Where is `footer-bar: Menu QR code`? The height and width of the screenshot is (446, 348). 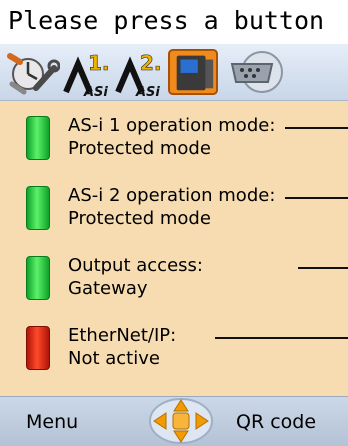 footer-bar: Menu QR code is located at coordinates (174, 421).